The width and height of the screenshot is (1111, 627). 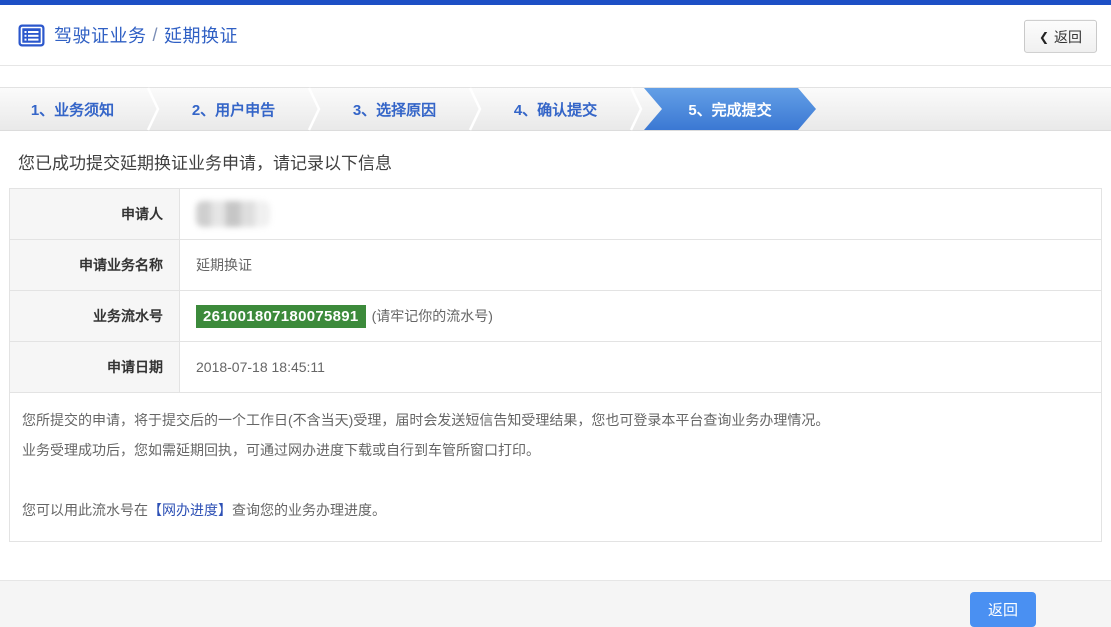 I want to click on back-button-top: ❮ 返回, so click(x=1060, y=36).